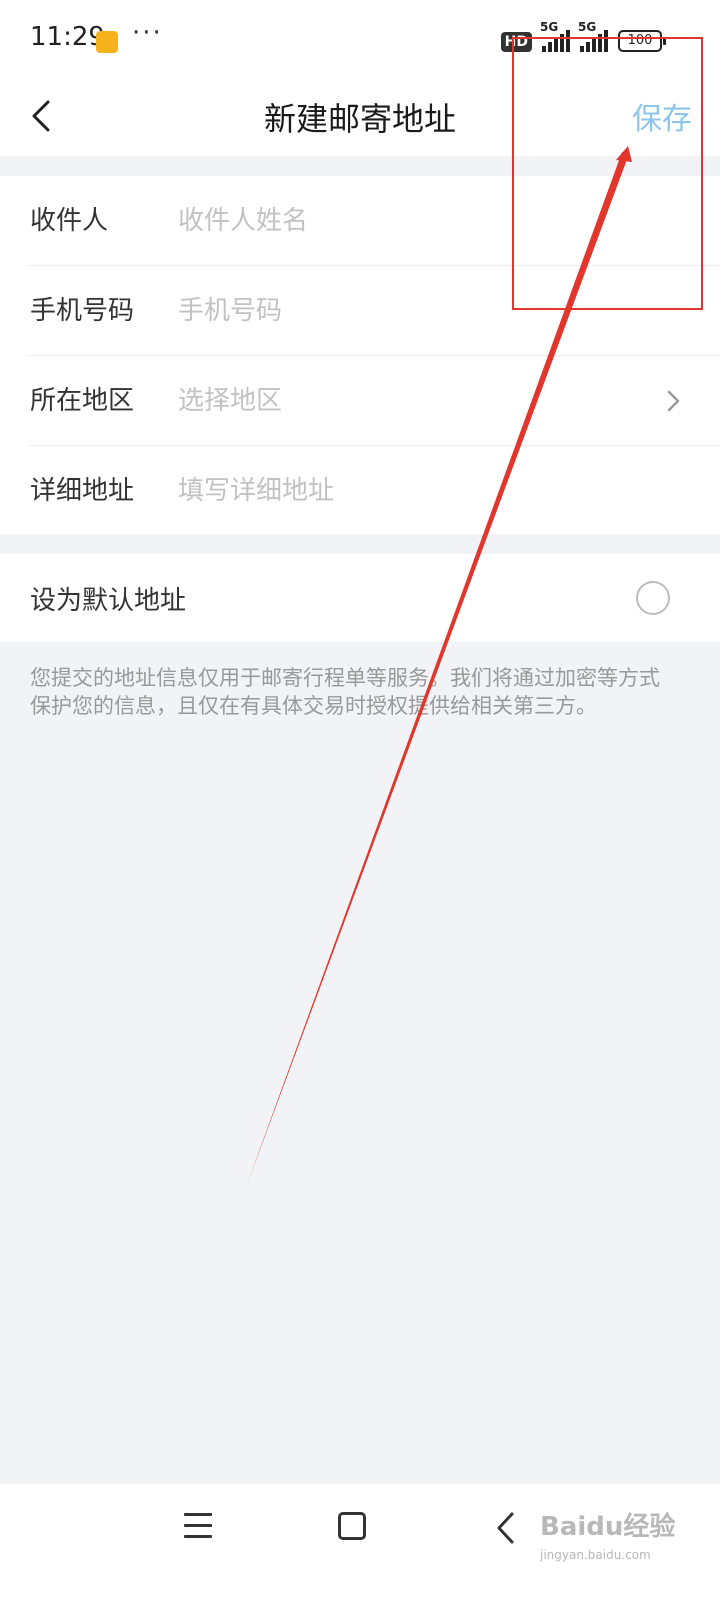  I want to click on system-nav-bar: Baidu经验 jingyan.baidu.com, so click(360, 1542).